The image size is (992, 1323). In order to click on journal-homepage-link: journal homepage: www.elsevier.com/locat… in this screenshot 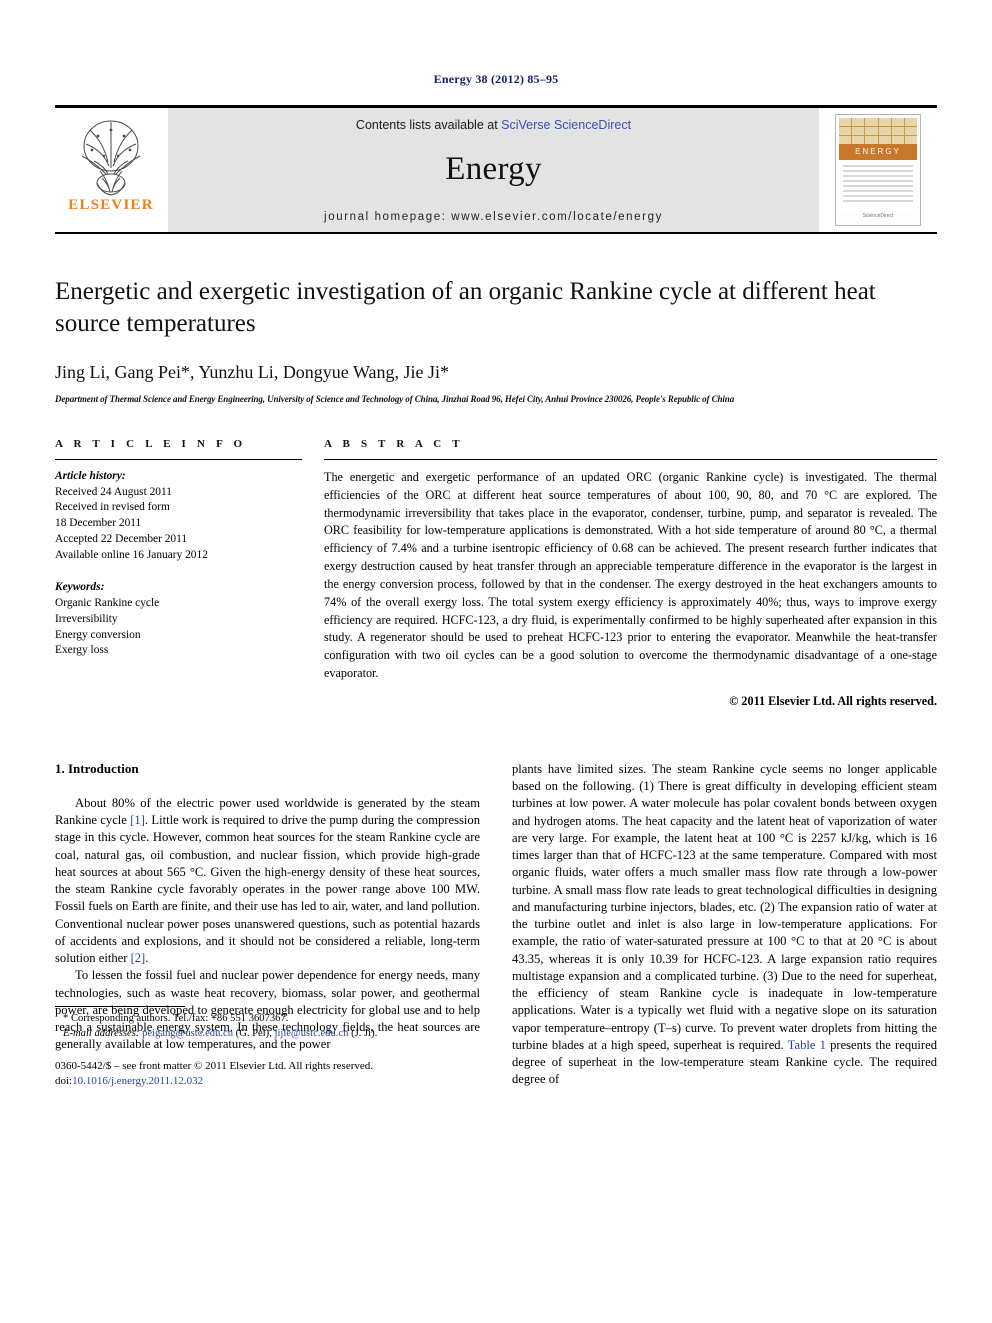, I will do `click(493, 217)`.